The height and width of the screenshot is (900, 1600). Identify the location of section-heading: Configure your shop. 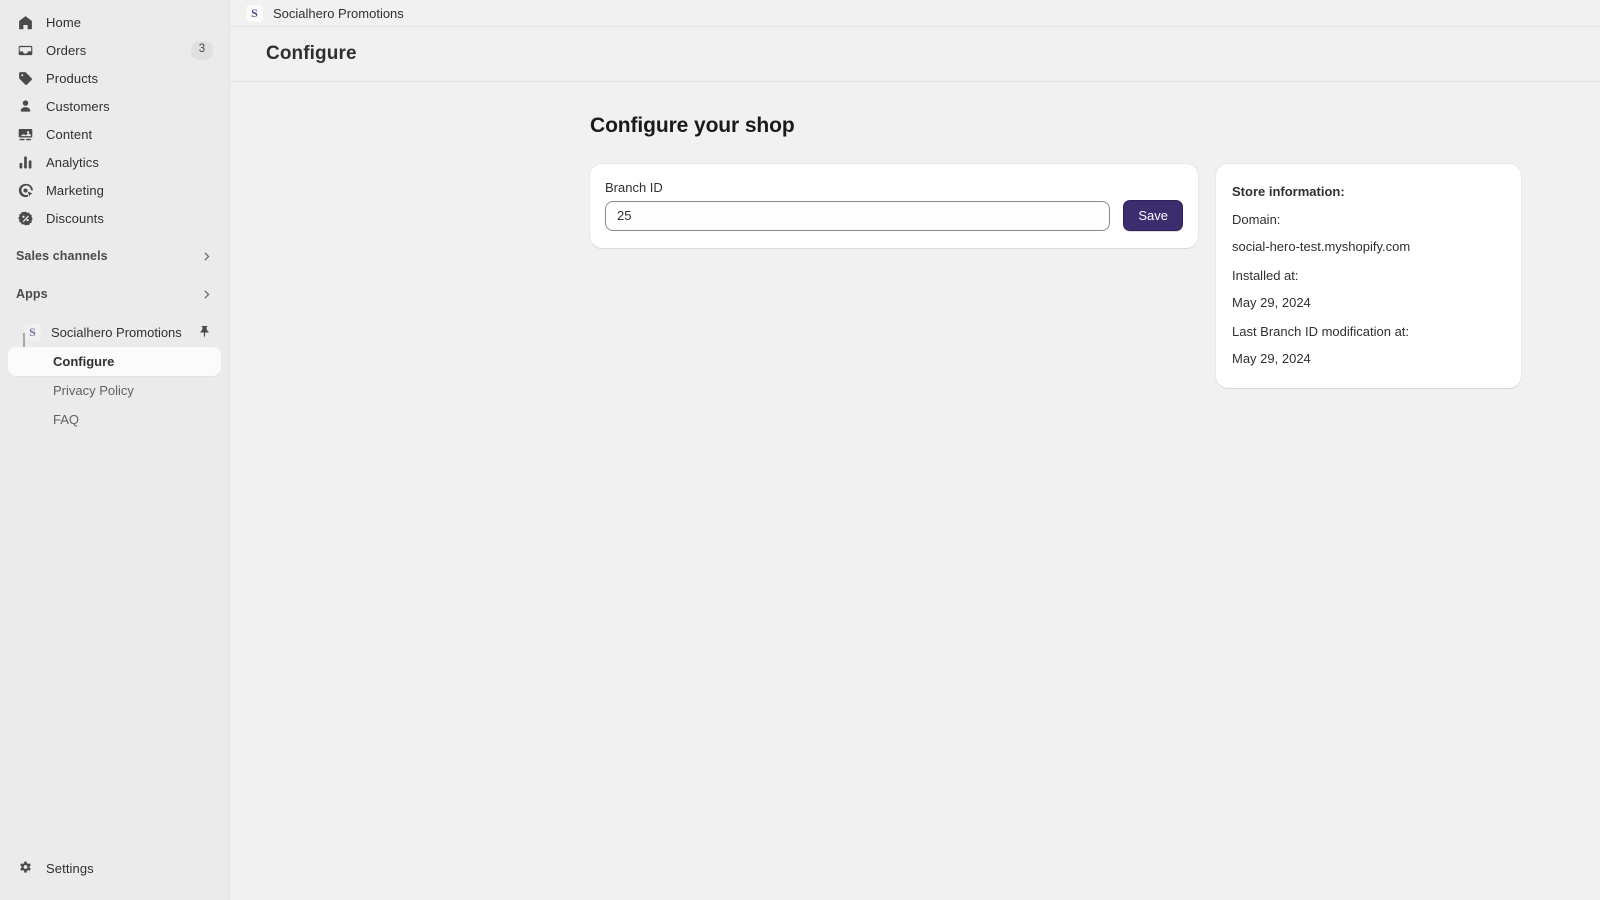
(692, 125).